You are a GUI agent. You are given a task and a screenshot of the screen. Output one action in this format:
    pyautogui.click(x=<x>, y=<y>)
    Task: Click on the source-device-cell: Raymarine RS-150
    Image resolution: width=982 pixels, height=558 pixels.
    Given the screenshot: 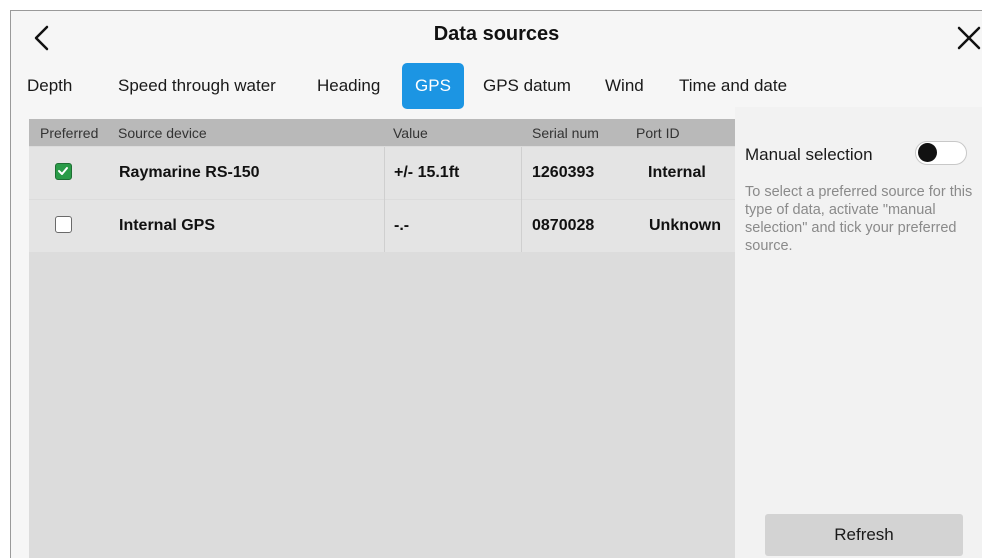 What is the action you would take?
    pyautogui.click(x=189, y=172)
    